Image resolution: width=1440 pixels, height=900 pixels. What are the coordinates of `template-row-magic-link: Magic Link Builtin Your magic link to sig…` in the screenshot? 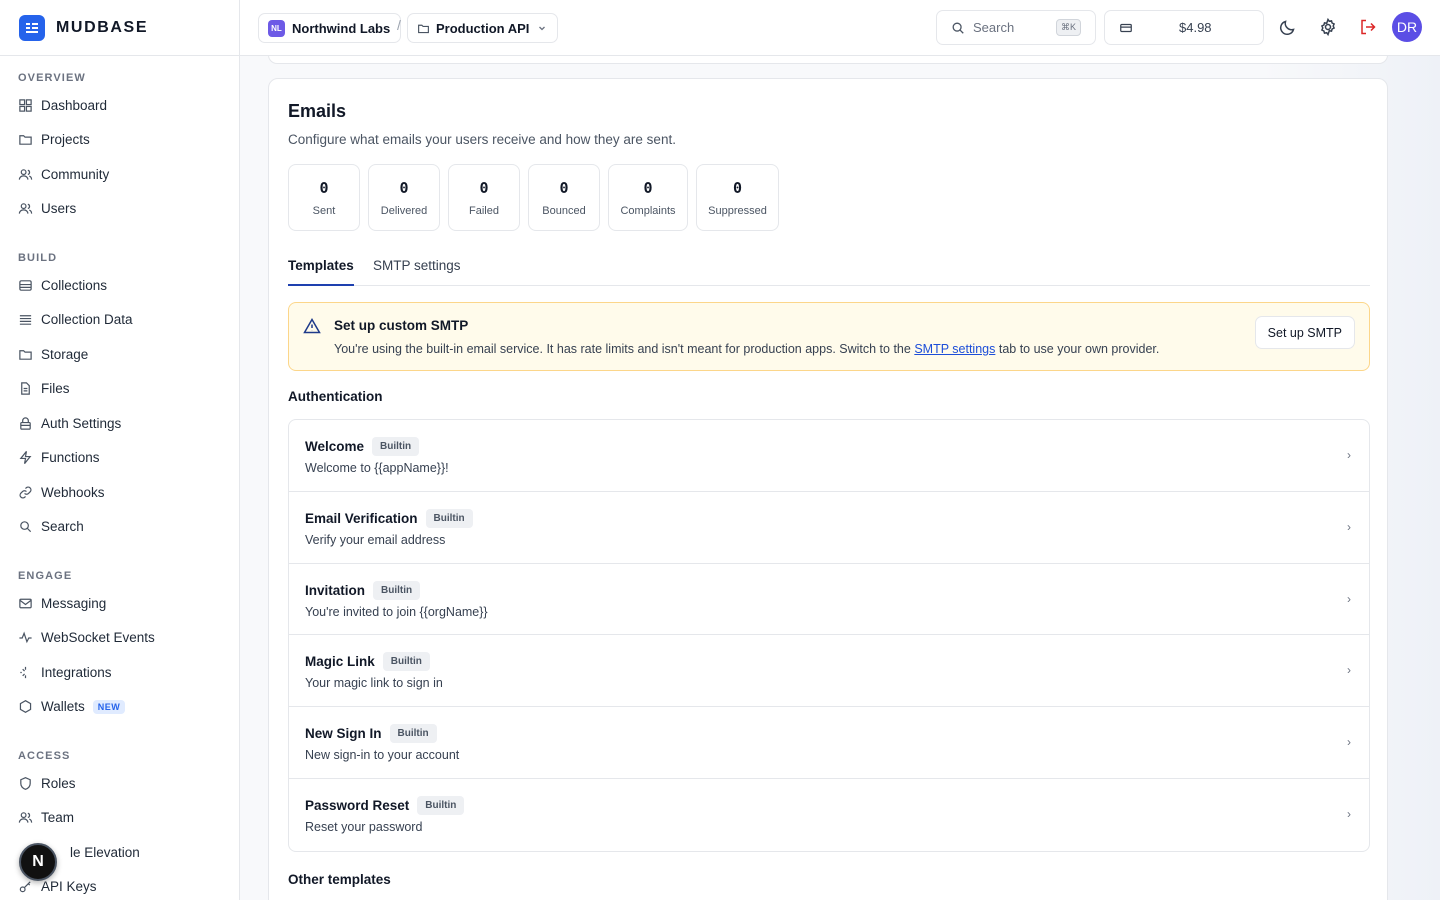 It's located at (829, 671).